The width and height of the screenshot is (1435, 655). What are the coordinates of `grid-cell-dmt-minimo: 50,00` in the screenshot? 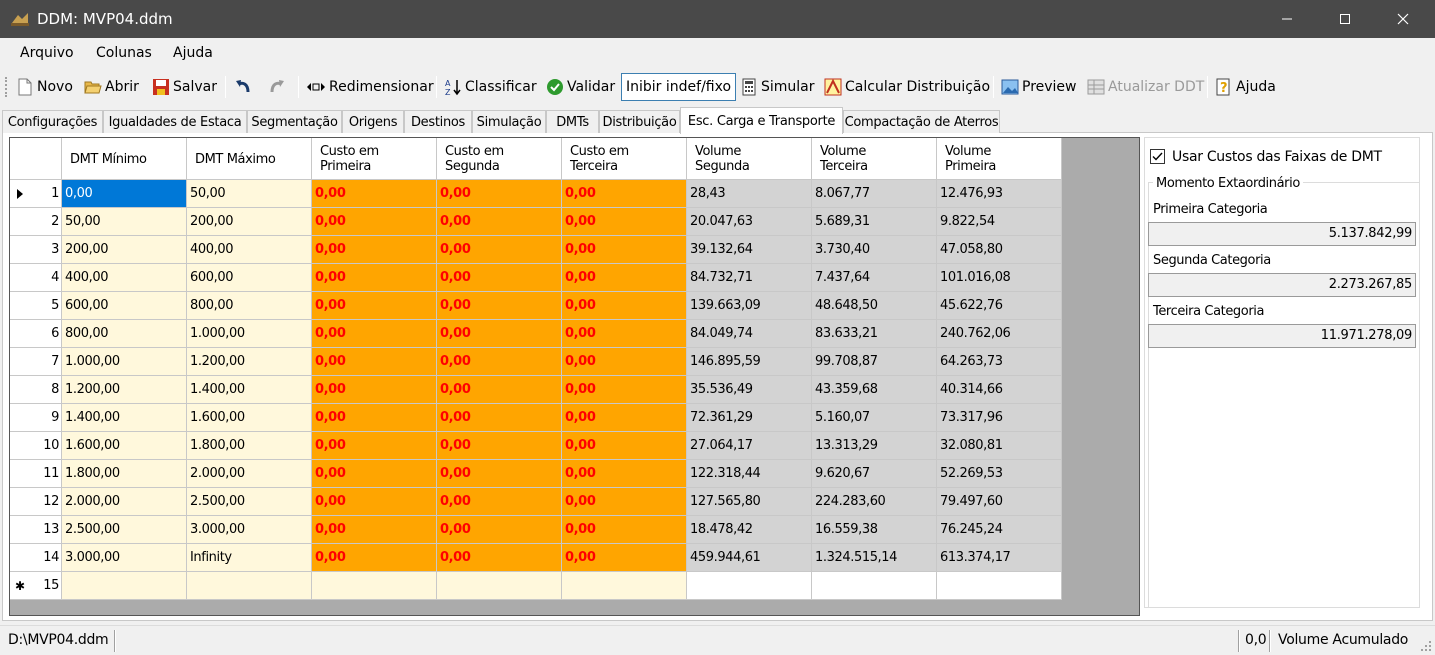 It's located at (124, 222).